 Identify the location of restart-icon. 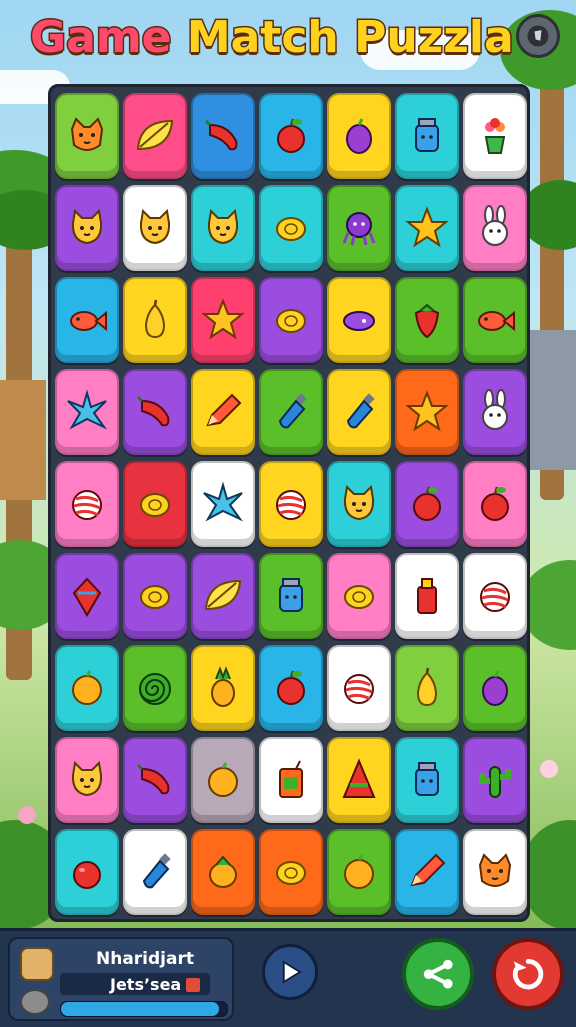
(528, 974).